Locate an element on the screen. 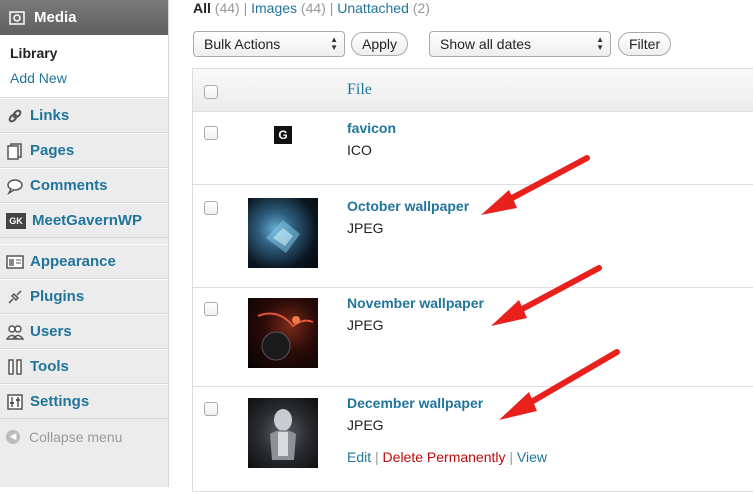  menu-appearance: Appearance is located at coordinates (84, 261).